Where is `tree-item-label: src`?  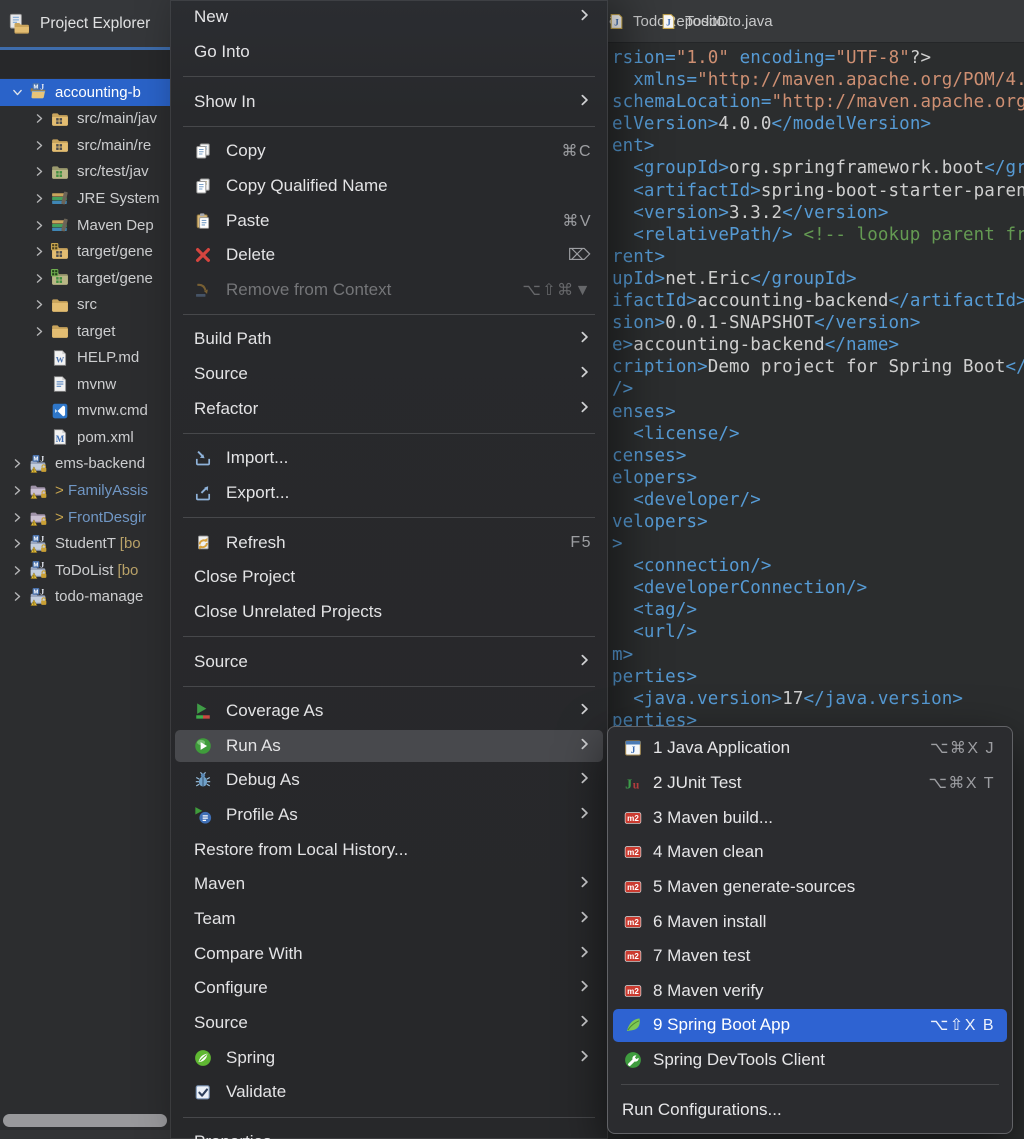 tree-item-label: src is located at coordinates (87, 305).